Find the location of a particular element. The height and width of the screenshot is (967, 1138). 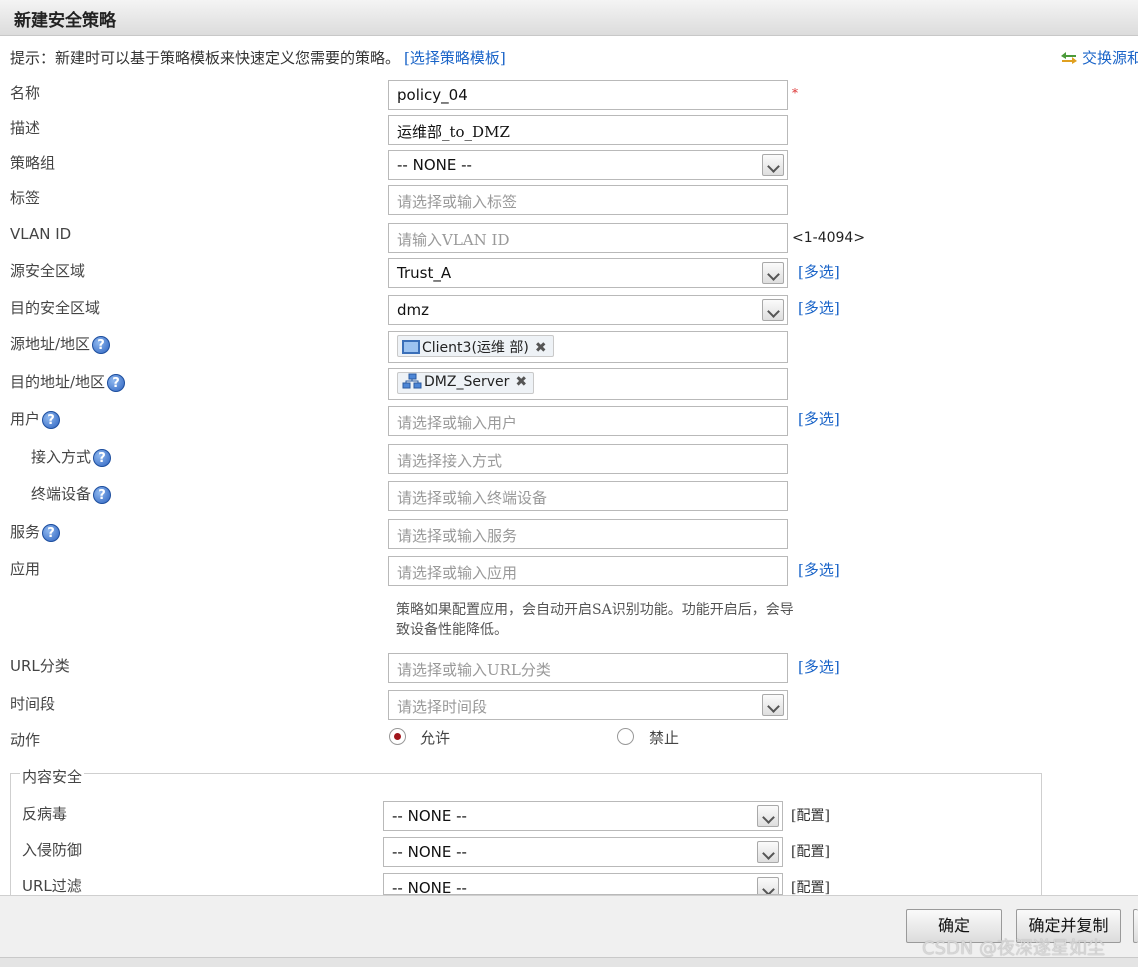

src-zone-label: 源安全区域 is located at coordinates (48, 271).